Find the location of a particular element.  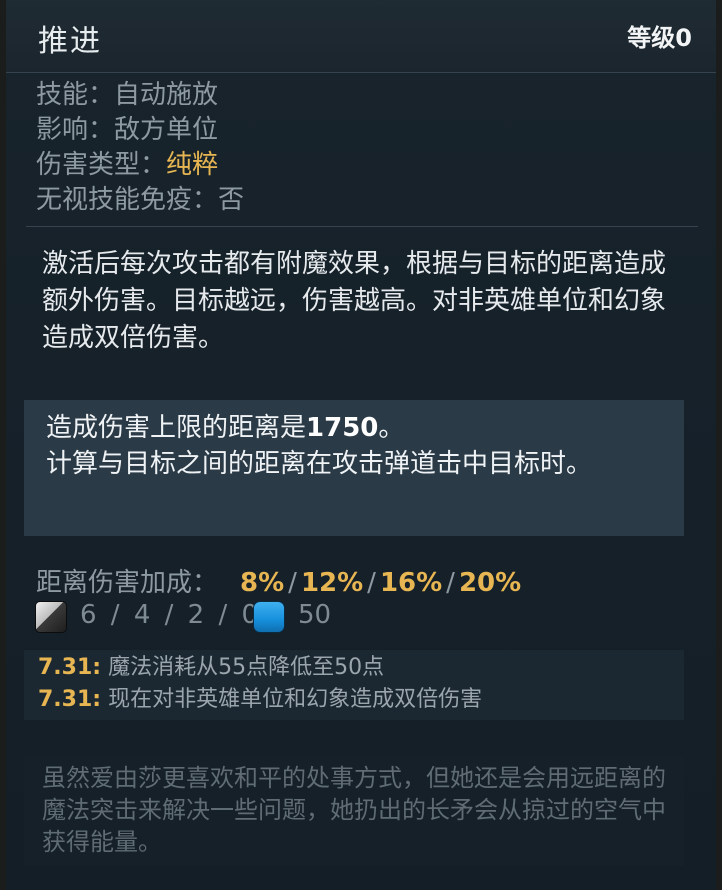

property-label: 无视技能免疫： is located at coordinates (127, 200).